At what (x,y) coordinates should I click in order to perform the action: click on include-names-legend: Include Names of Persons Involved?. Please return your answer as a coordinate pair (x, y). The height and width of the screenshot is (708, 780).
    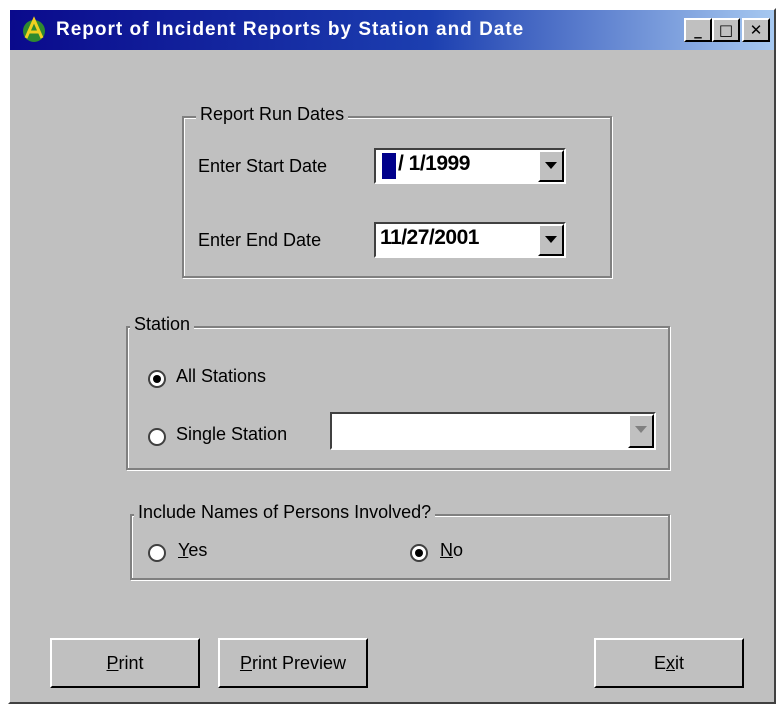
    Looking at the image, I should click on (285, 512).